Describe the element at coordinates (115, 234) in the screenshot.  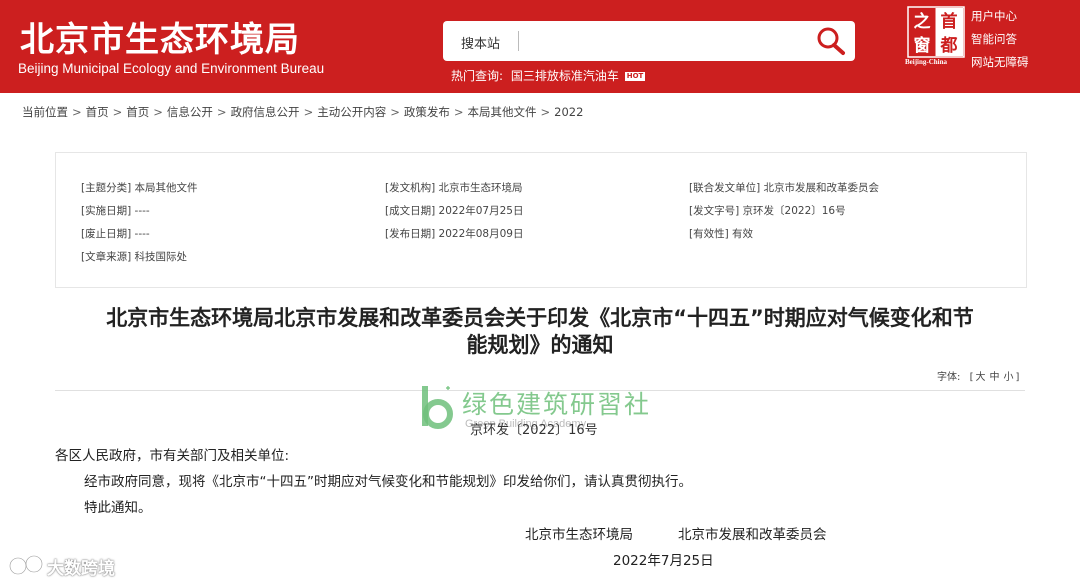
I see `meta-abolish-date: [废止日期] ----` at that location.